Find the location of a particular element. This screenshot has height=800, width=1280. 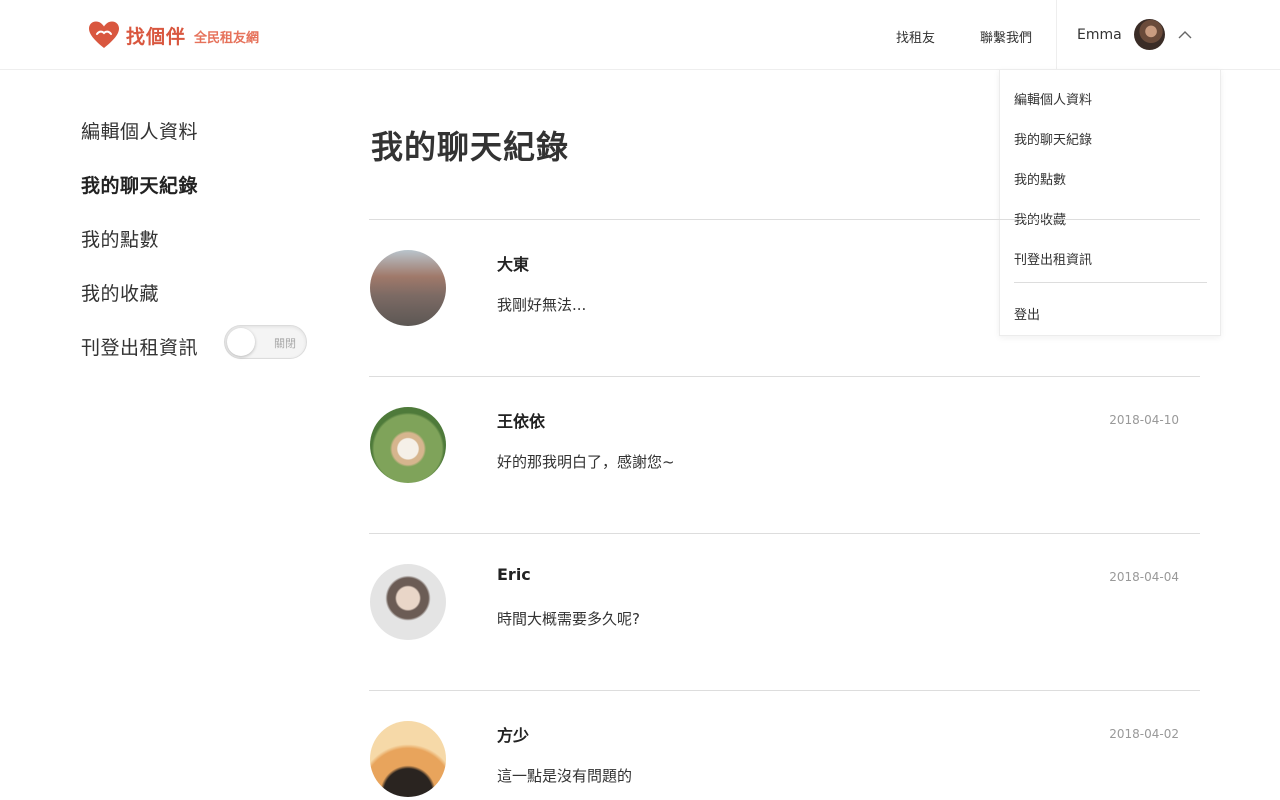

sidebar-item-edit-profile: 編輯個人資料 is located at coordinates (139, 130).